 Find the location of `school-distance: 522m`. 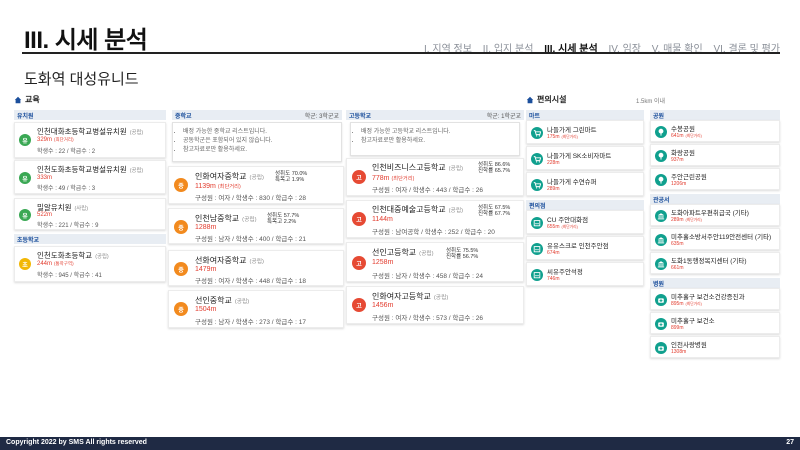

school-distance: 522m is located at coordinates (45, 215).